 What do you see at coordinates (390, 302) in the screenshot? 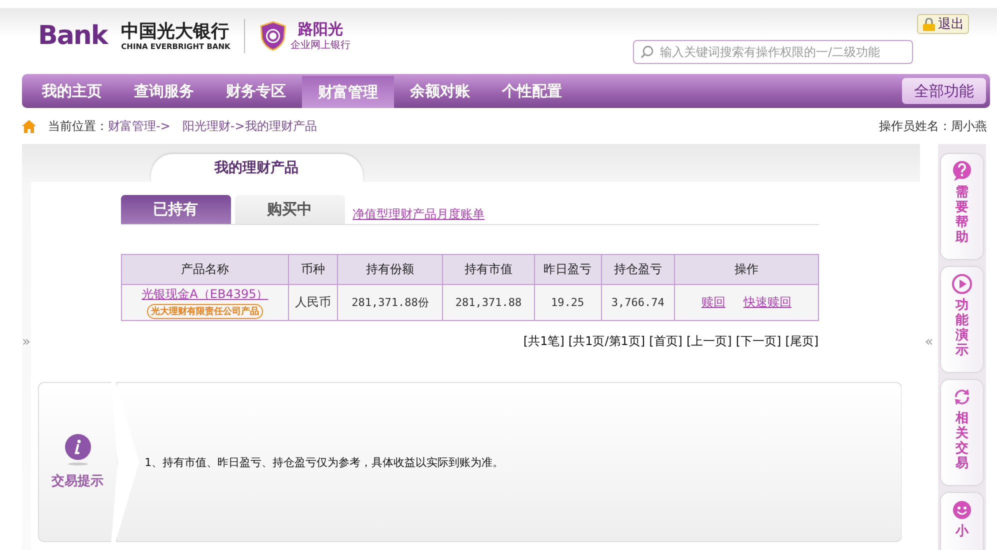
I see `table-cell: 281,371.88份` at bounding box center [390, 302].